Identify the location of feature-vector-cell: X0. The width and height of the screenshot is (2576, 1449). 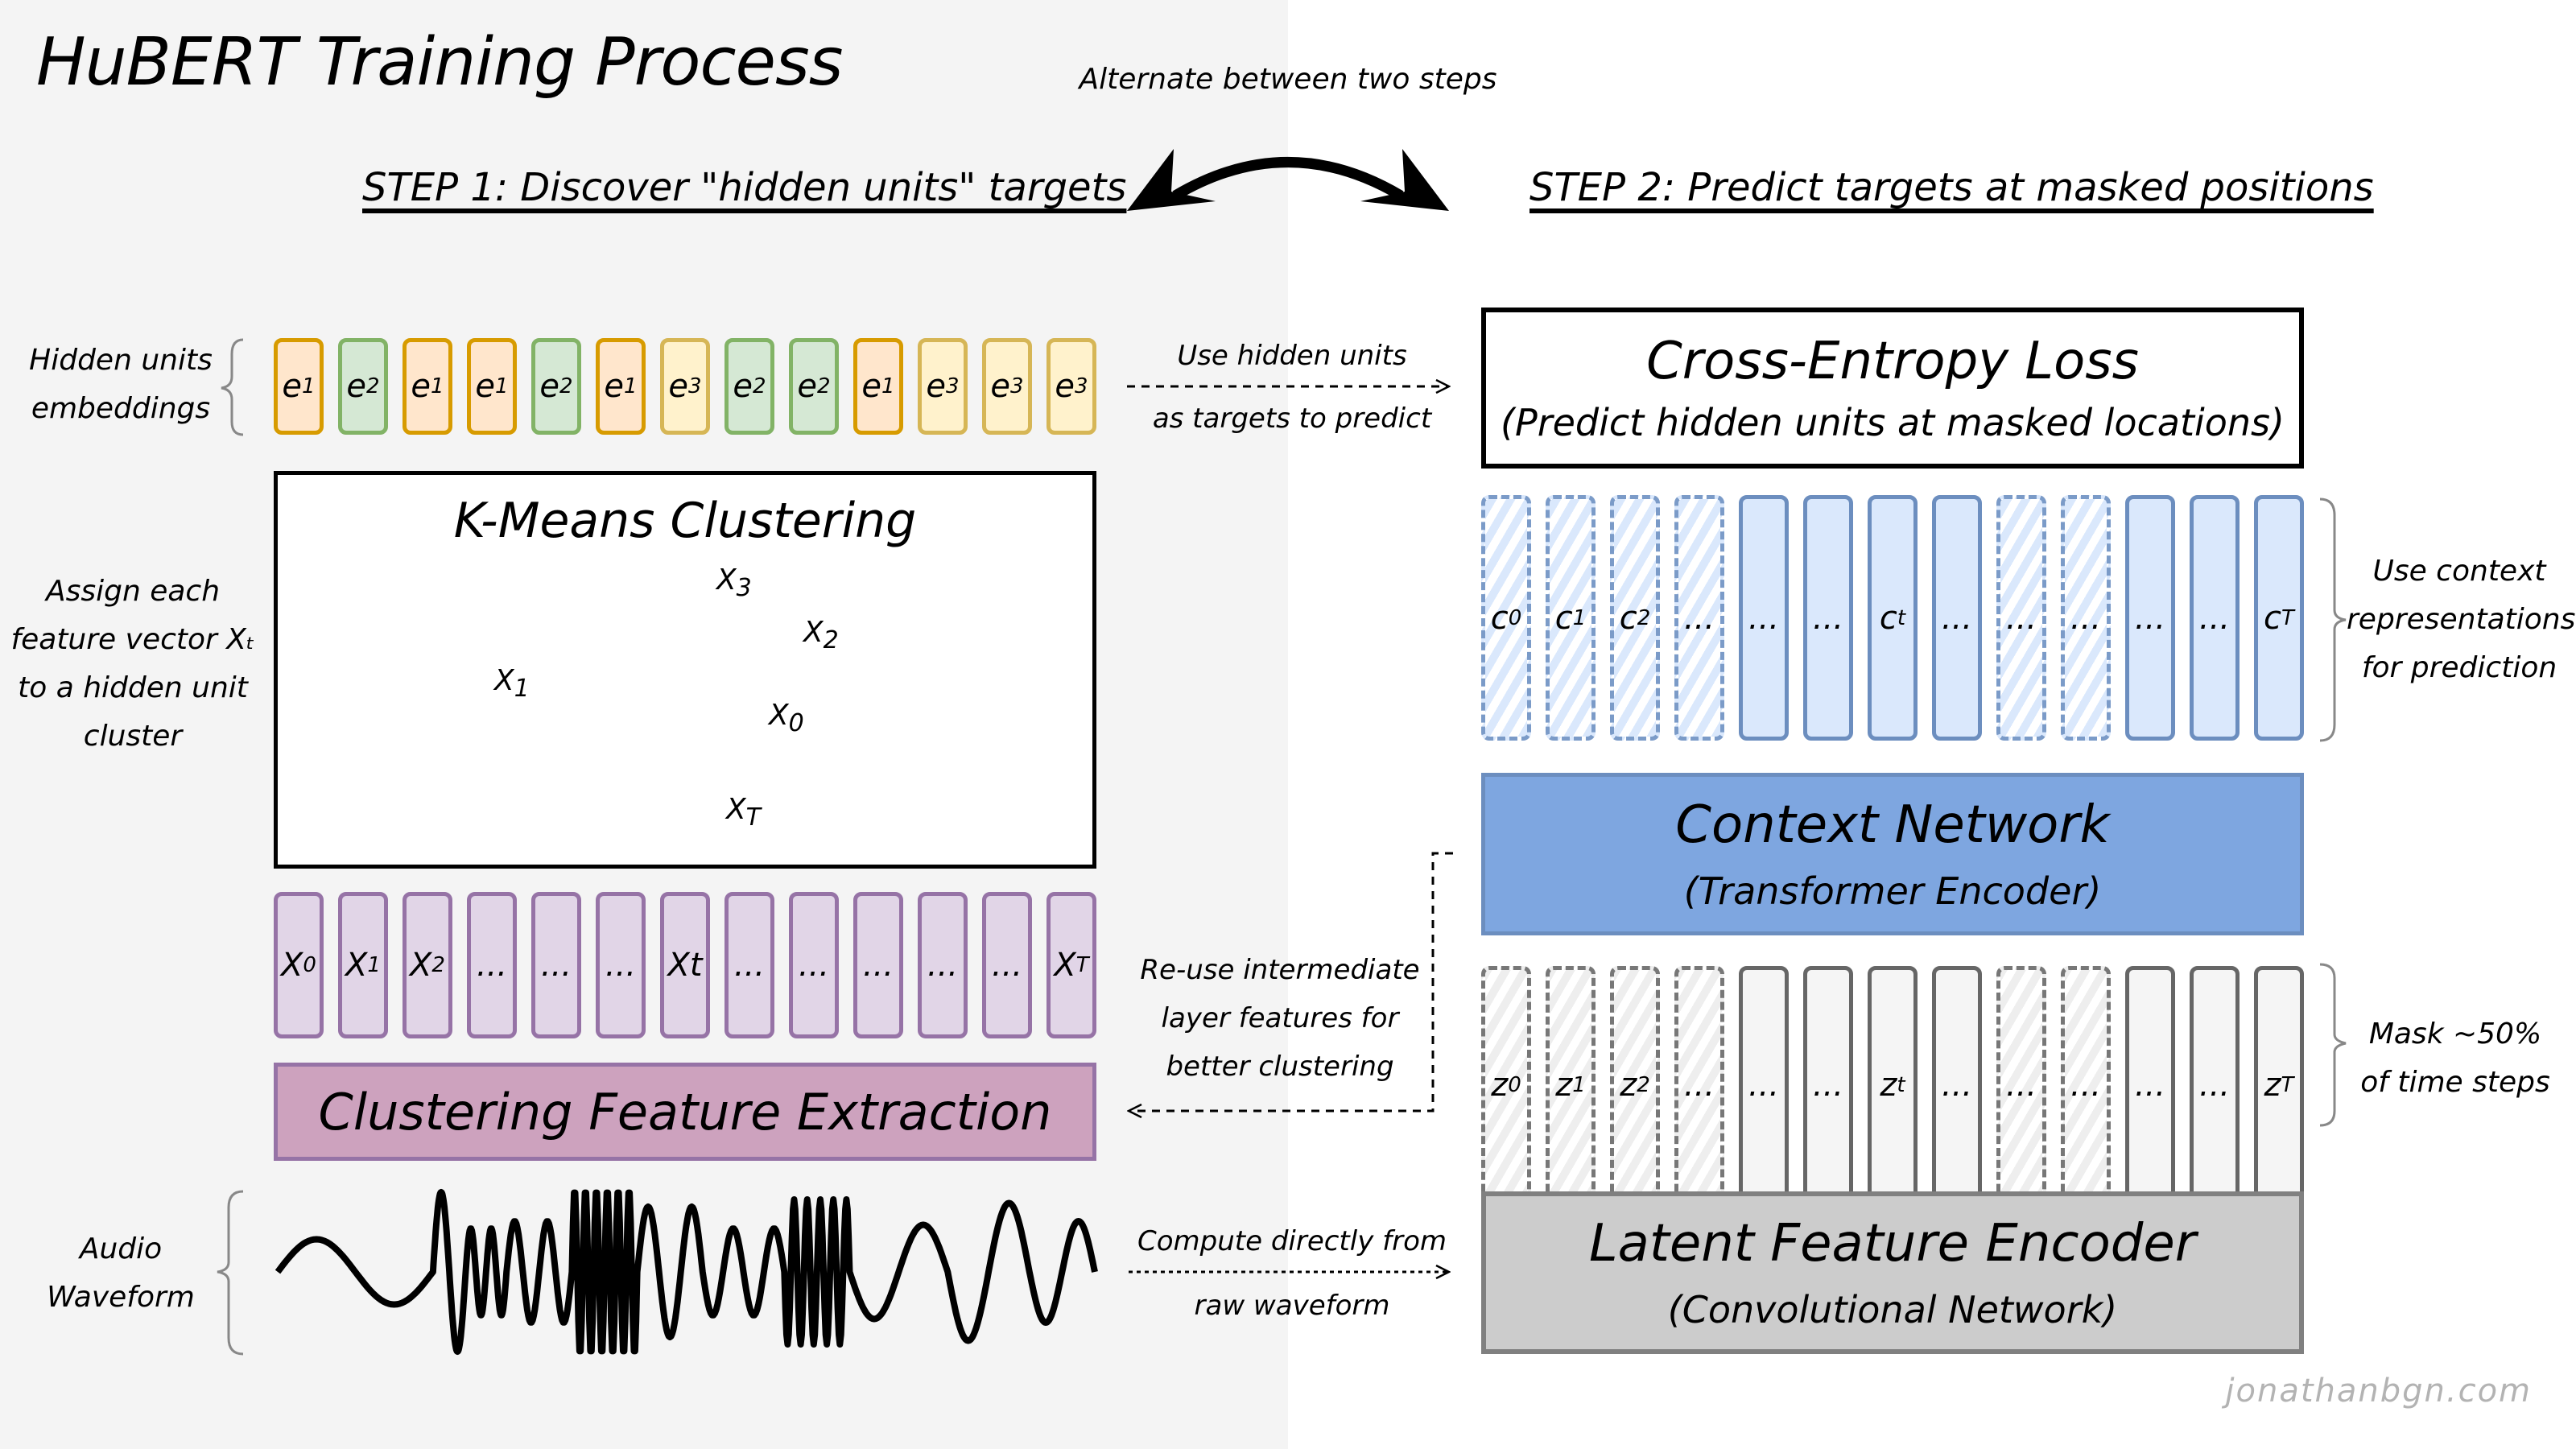
(299, 965).